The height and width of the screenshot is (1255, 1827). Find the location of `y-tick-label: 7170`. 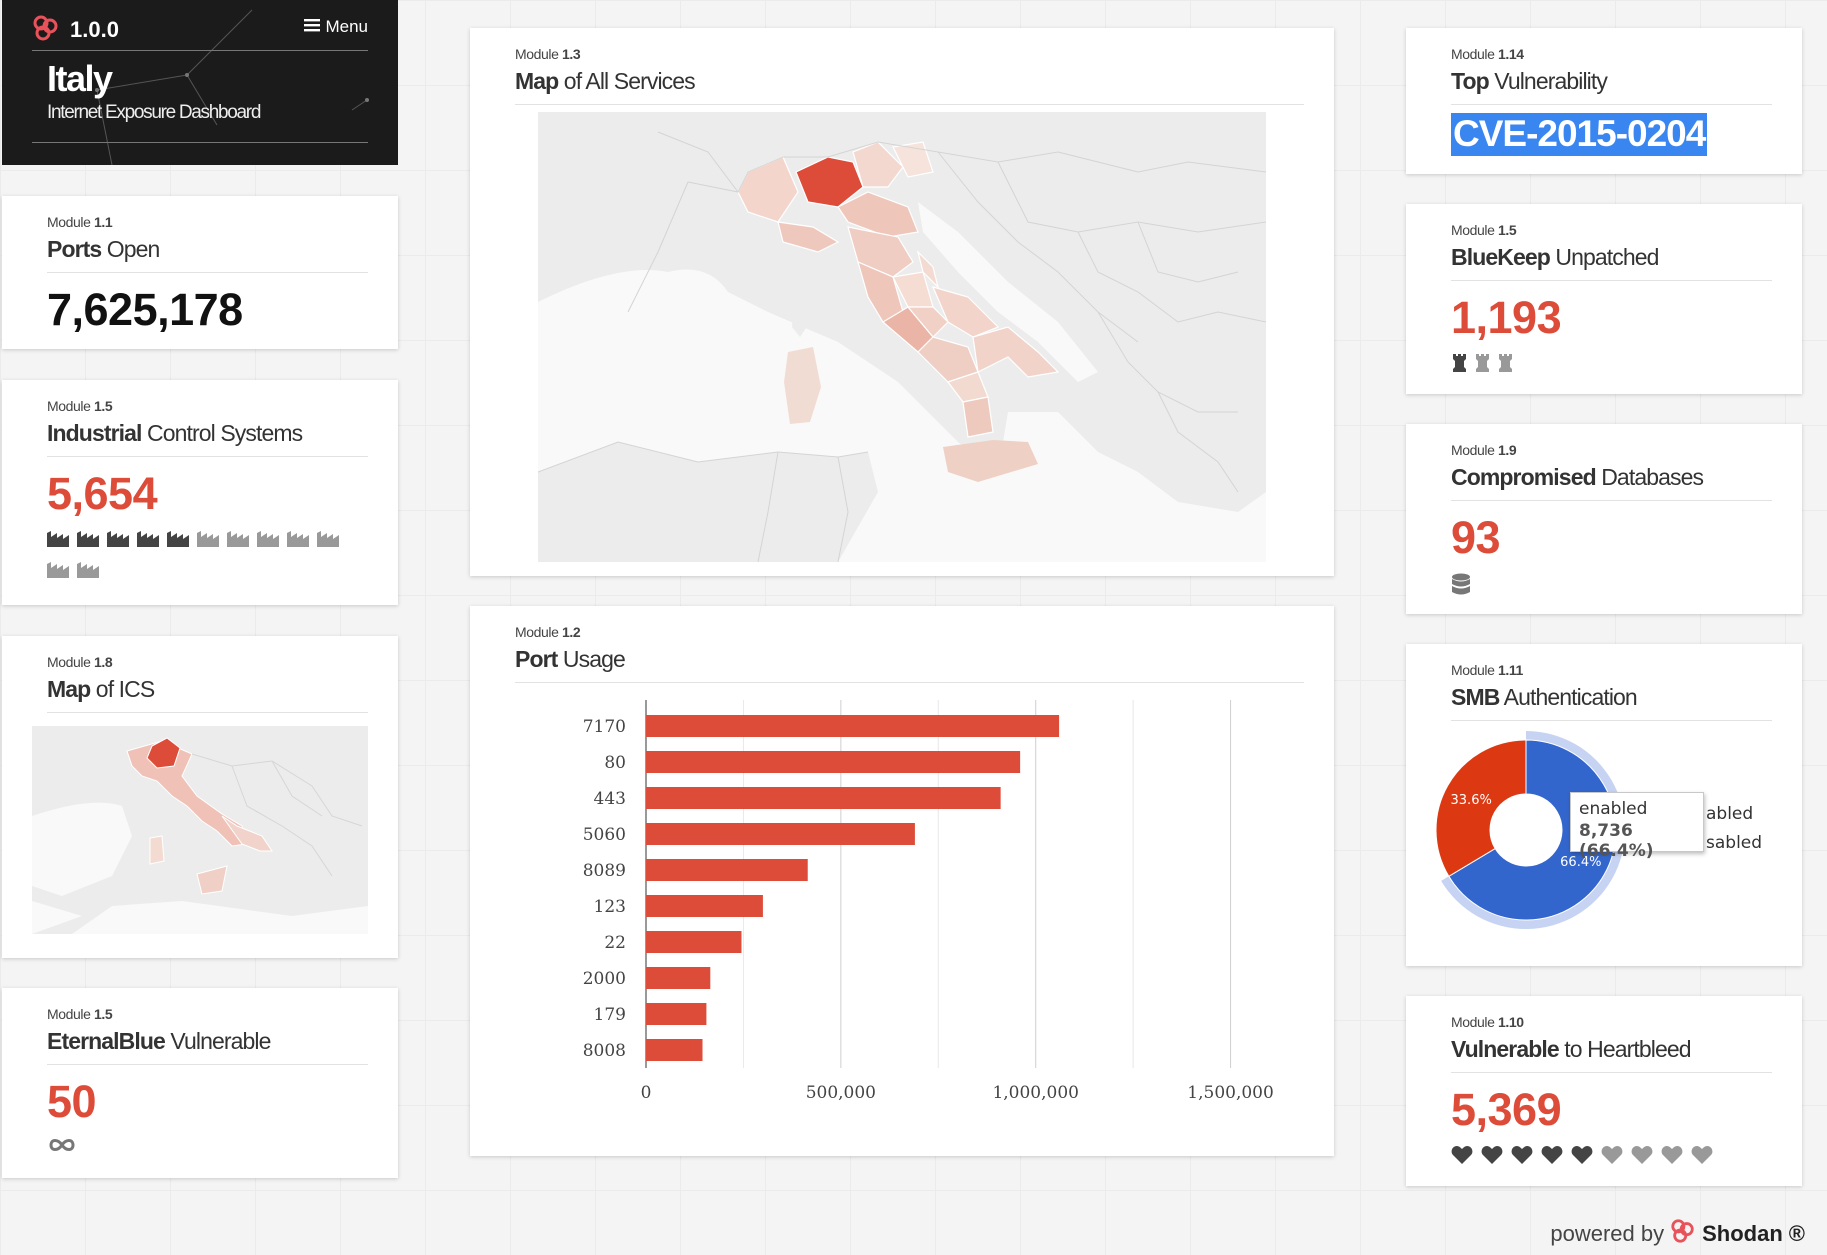

y-tick-label: 7170 is located at coordinates (604, 727).